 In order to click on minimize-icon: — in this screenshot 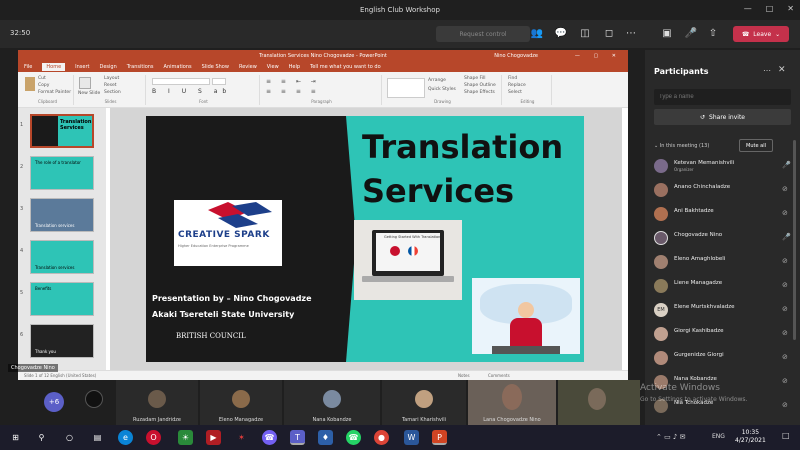, I will do `click(748, 8)`.